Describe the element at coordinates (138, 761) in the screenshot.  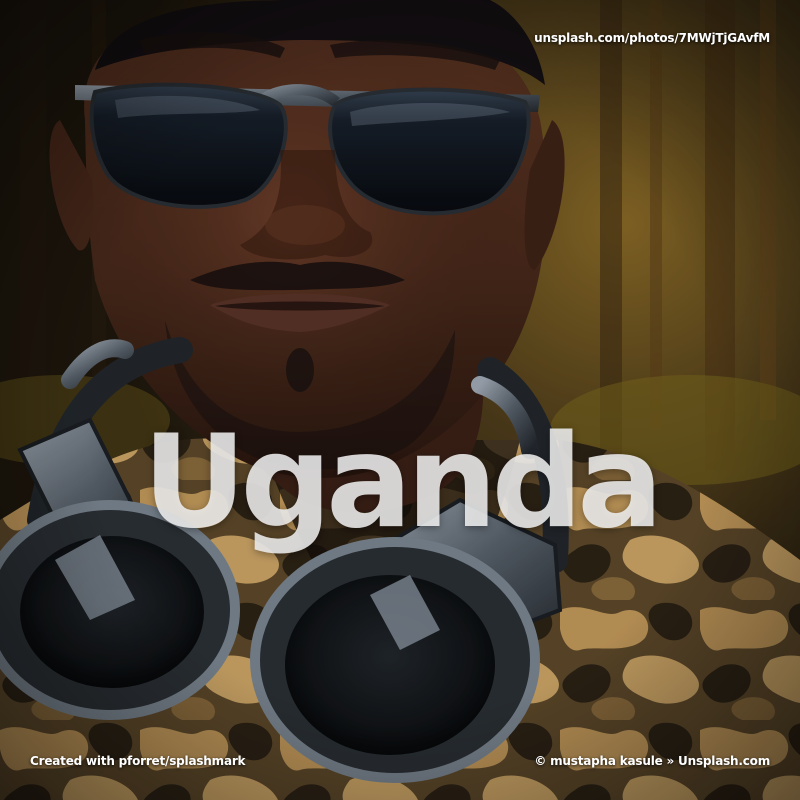
I see `created-with-caption: Created with pforret/splashmark` at that location.